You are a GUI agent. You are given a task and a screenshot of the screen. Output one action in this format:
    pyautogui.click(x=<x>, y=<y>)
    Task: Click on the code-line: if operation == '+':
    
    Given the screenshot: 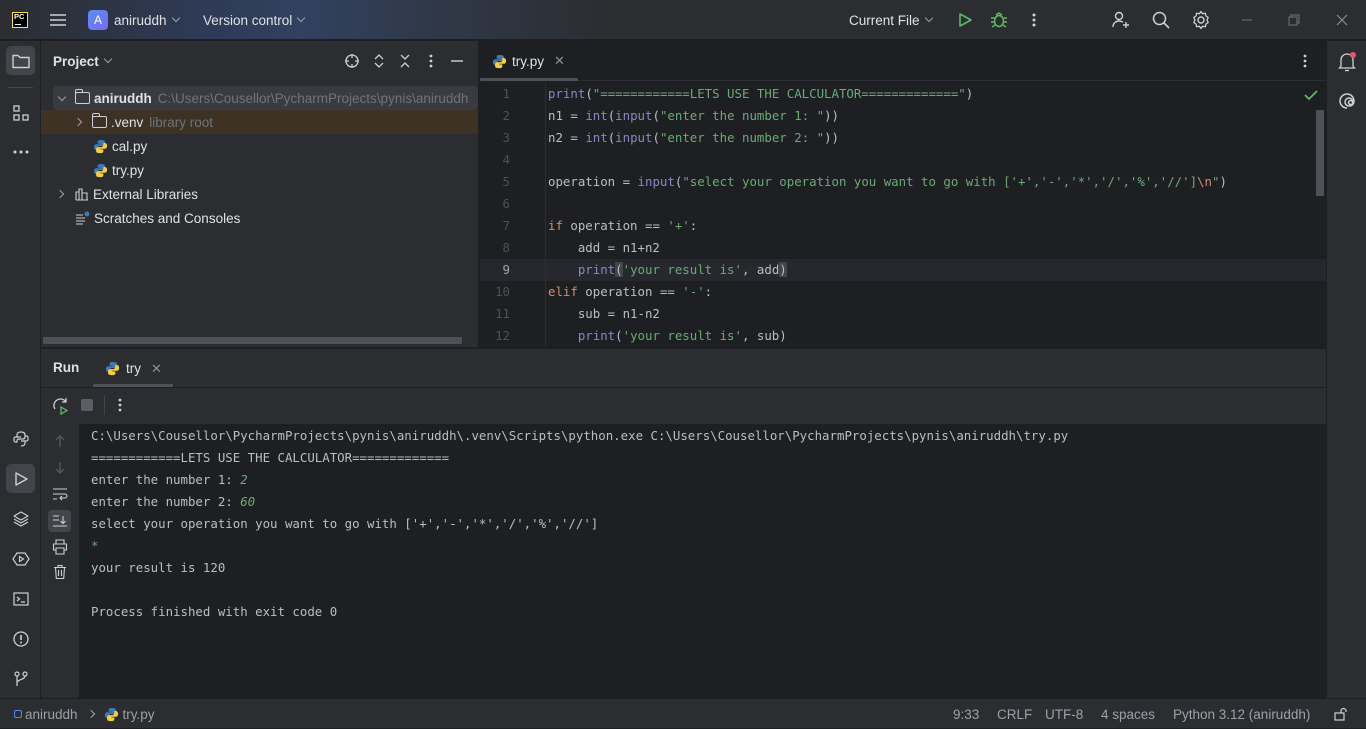 What is the action you would take?
    pyautogui.click(x=622, y=225)
    